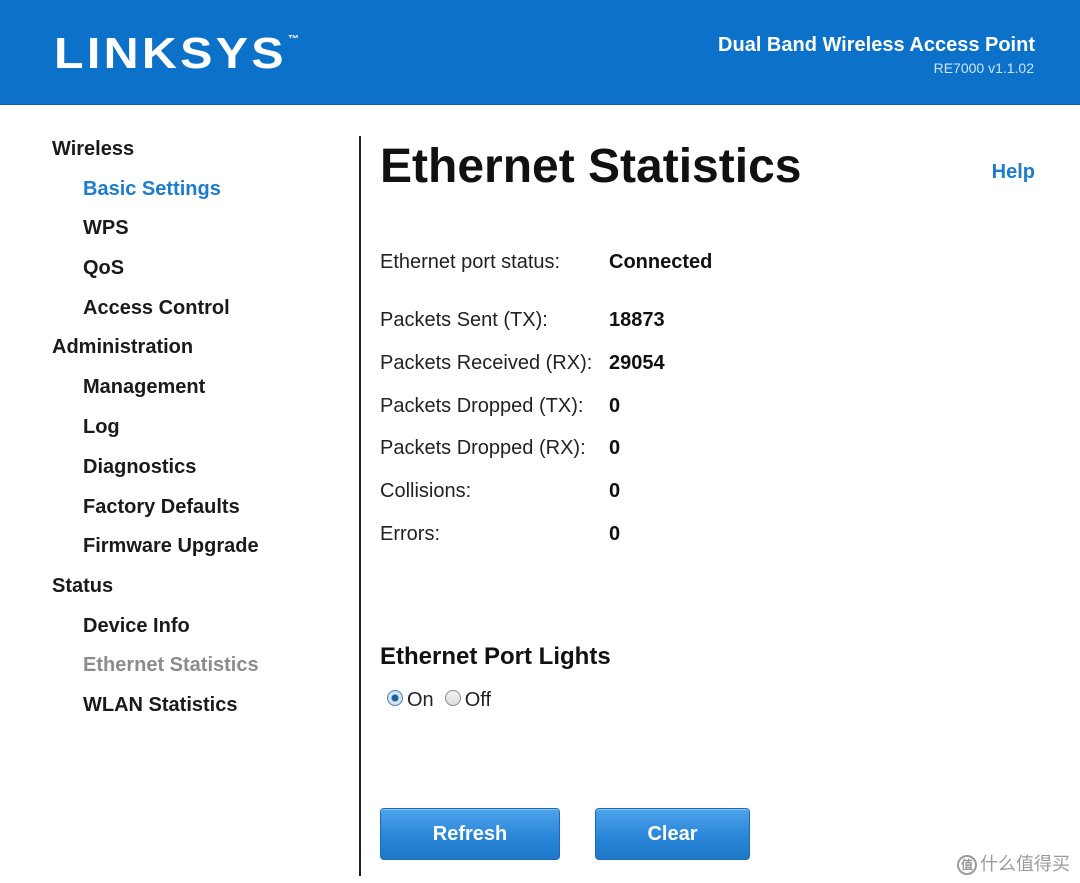 Image resolution: width=1080 pixels, height=883 pixels. What do you see at coordinates (482, 406) in the screenshot?
I see `stat-label: Packets Dropped (TX):` at bounding box center [482, 406].